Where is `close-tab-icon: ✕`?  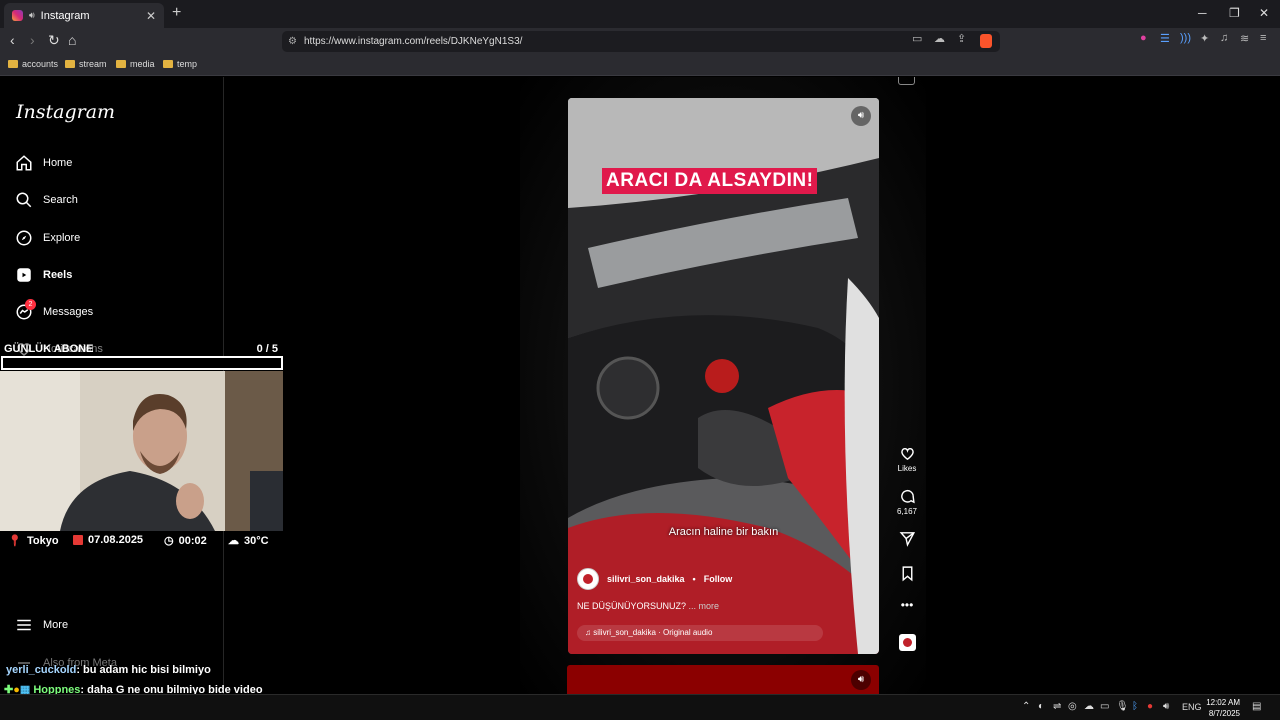 close-tab-icon: ✕ is located at coordinates (151, 16).